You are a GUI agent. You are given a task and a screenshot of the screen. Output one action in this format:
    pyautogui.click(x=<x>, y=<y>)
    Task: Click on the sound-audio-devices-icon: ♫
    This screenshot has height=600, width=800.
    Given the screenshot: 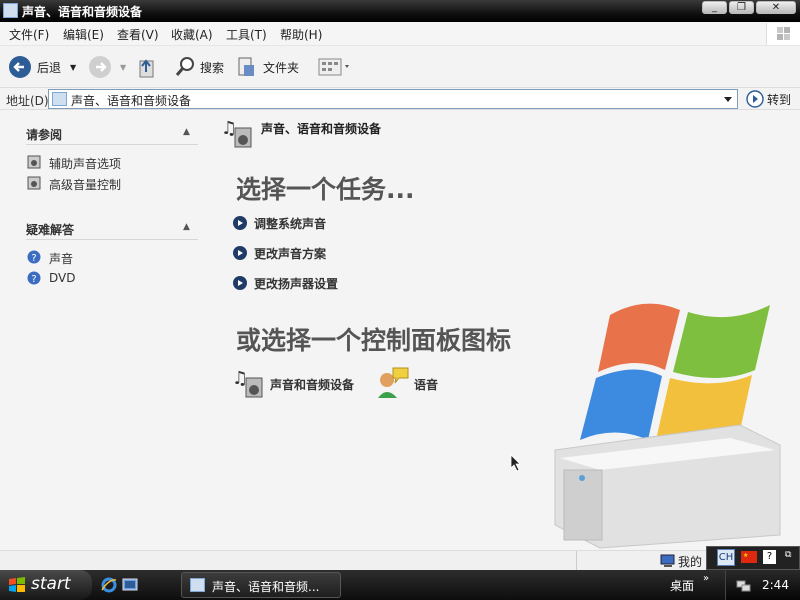 What is the action you would take?
    pyautogui.click(x=249, y=383)
    